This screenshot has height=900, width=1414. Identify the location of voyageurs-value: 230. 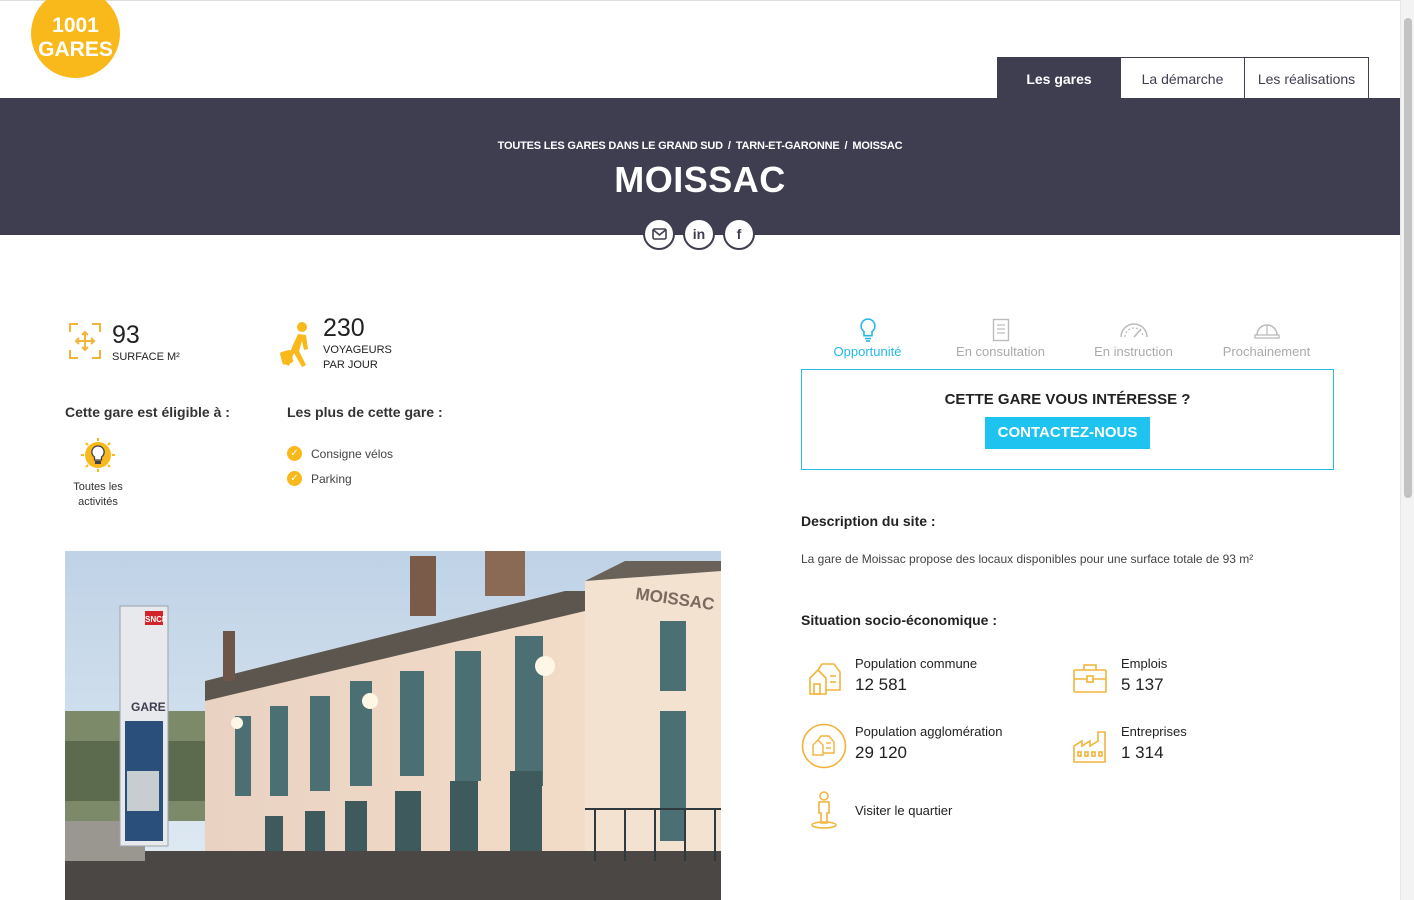
(344, 328).